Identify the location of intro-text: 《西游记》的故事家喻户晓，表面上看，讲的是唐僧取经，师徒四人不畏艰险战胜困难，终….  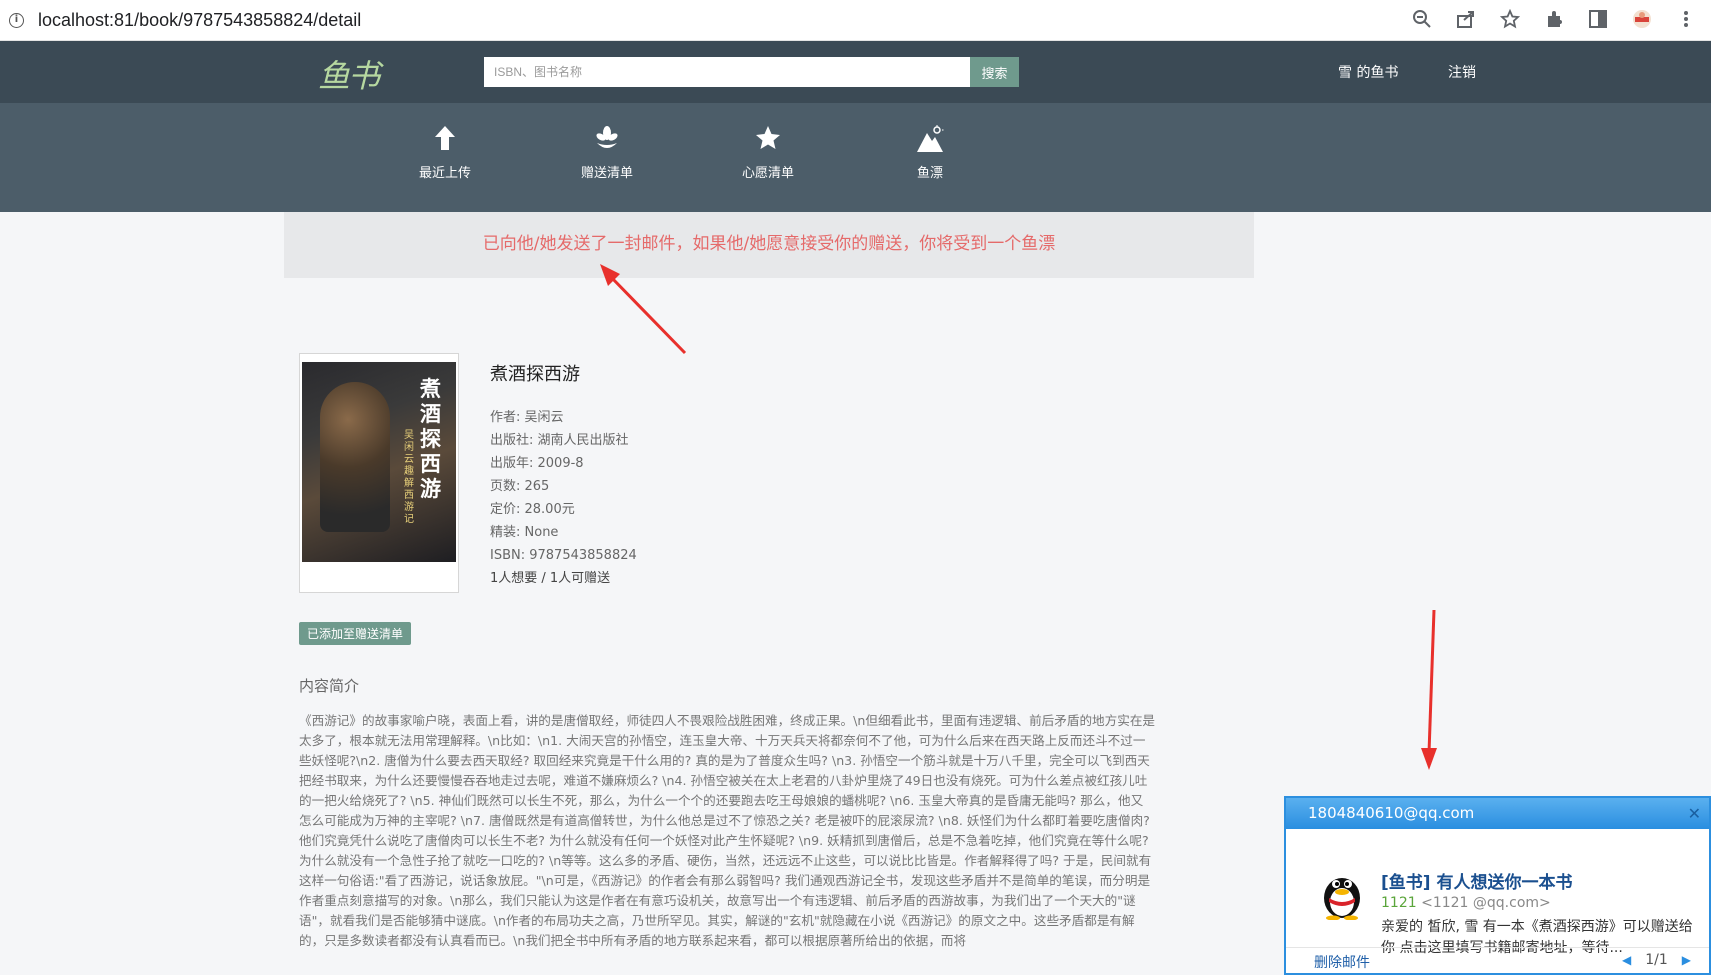
(727, 830).